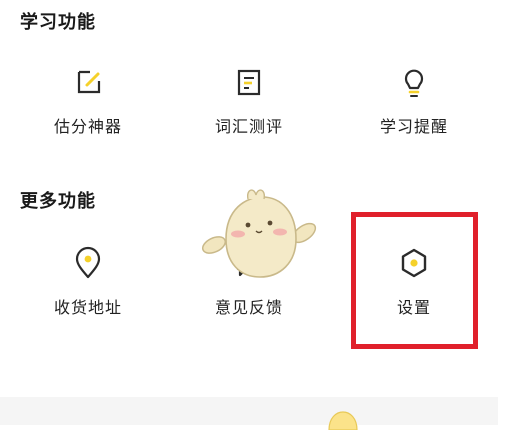 This screenshot has height=430, width=510. Describe the element at coordinates (414, 112) in the screenshot. I see `grid-item-study-reminder: 学习提醒` at that location.